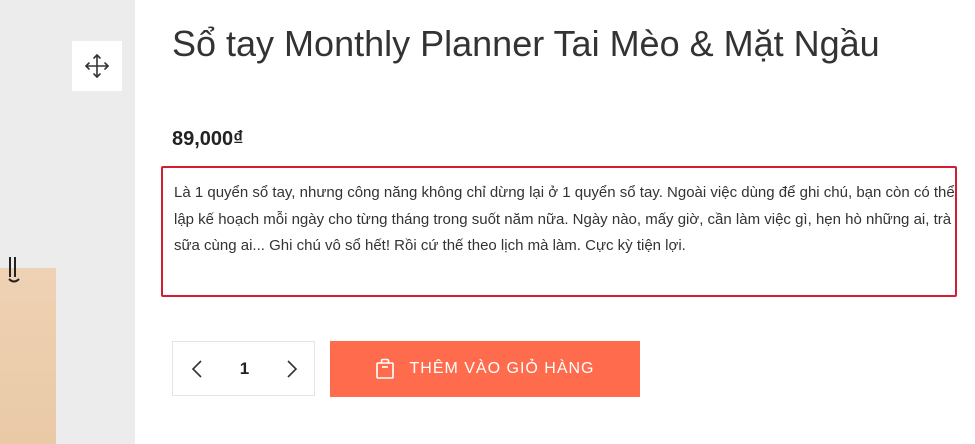 This screenshot has height=444, width=975. I want to click on chevron-right-icon, so click(292, 368).